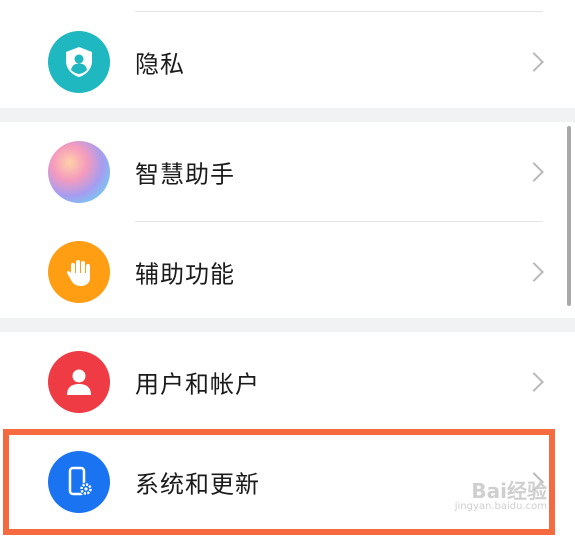 This screenshot has height=546, width=575. I want to click on assistant-orb-icon, so click(79, 172).